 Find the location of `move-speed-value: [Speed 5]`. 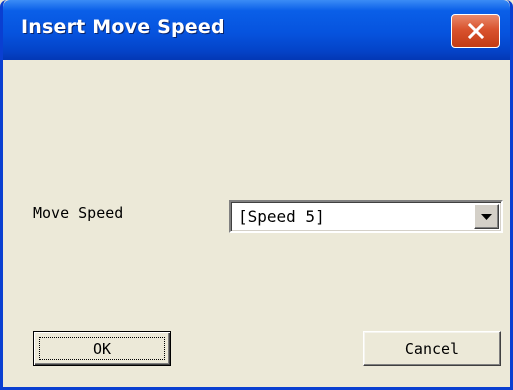

move-speed-value: [Speed 5] is located at coordinates (281, 216).